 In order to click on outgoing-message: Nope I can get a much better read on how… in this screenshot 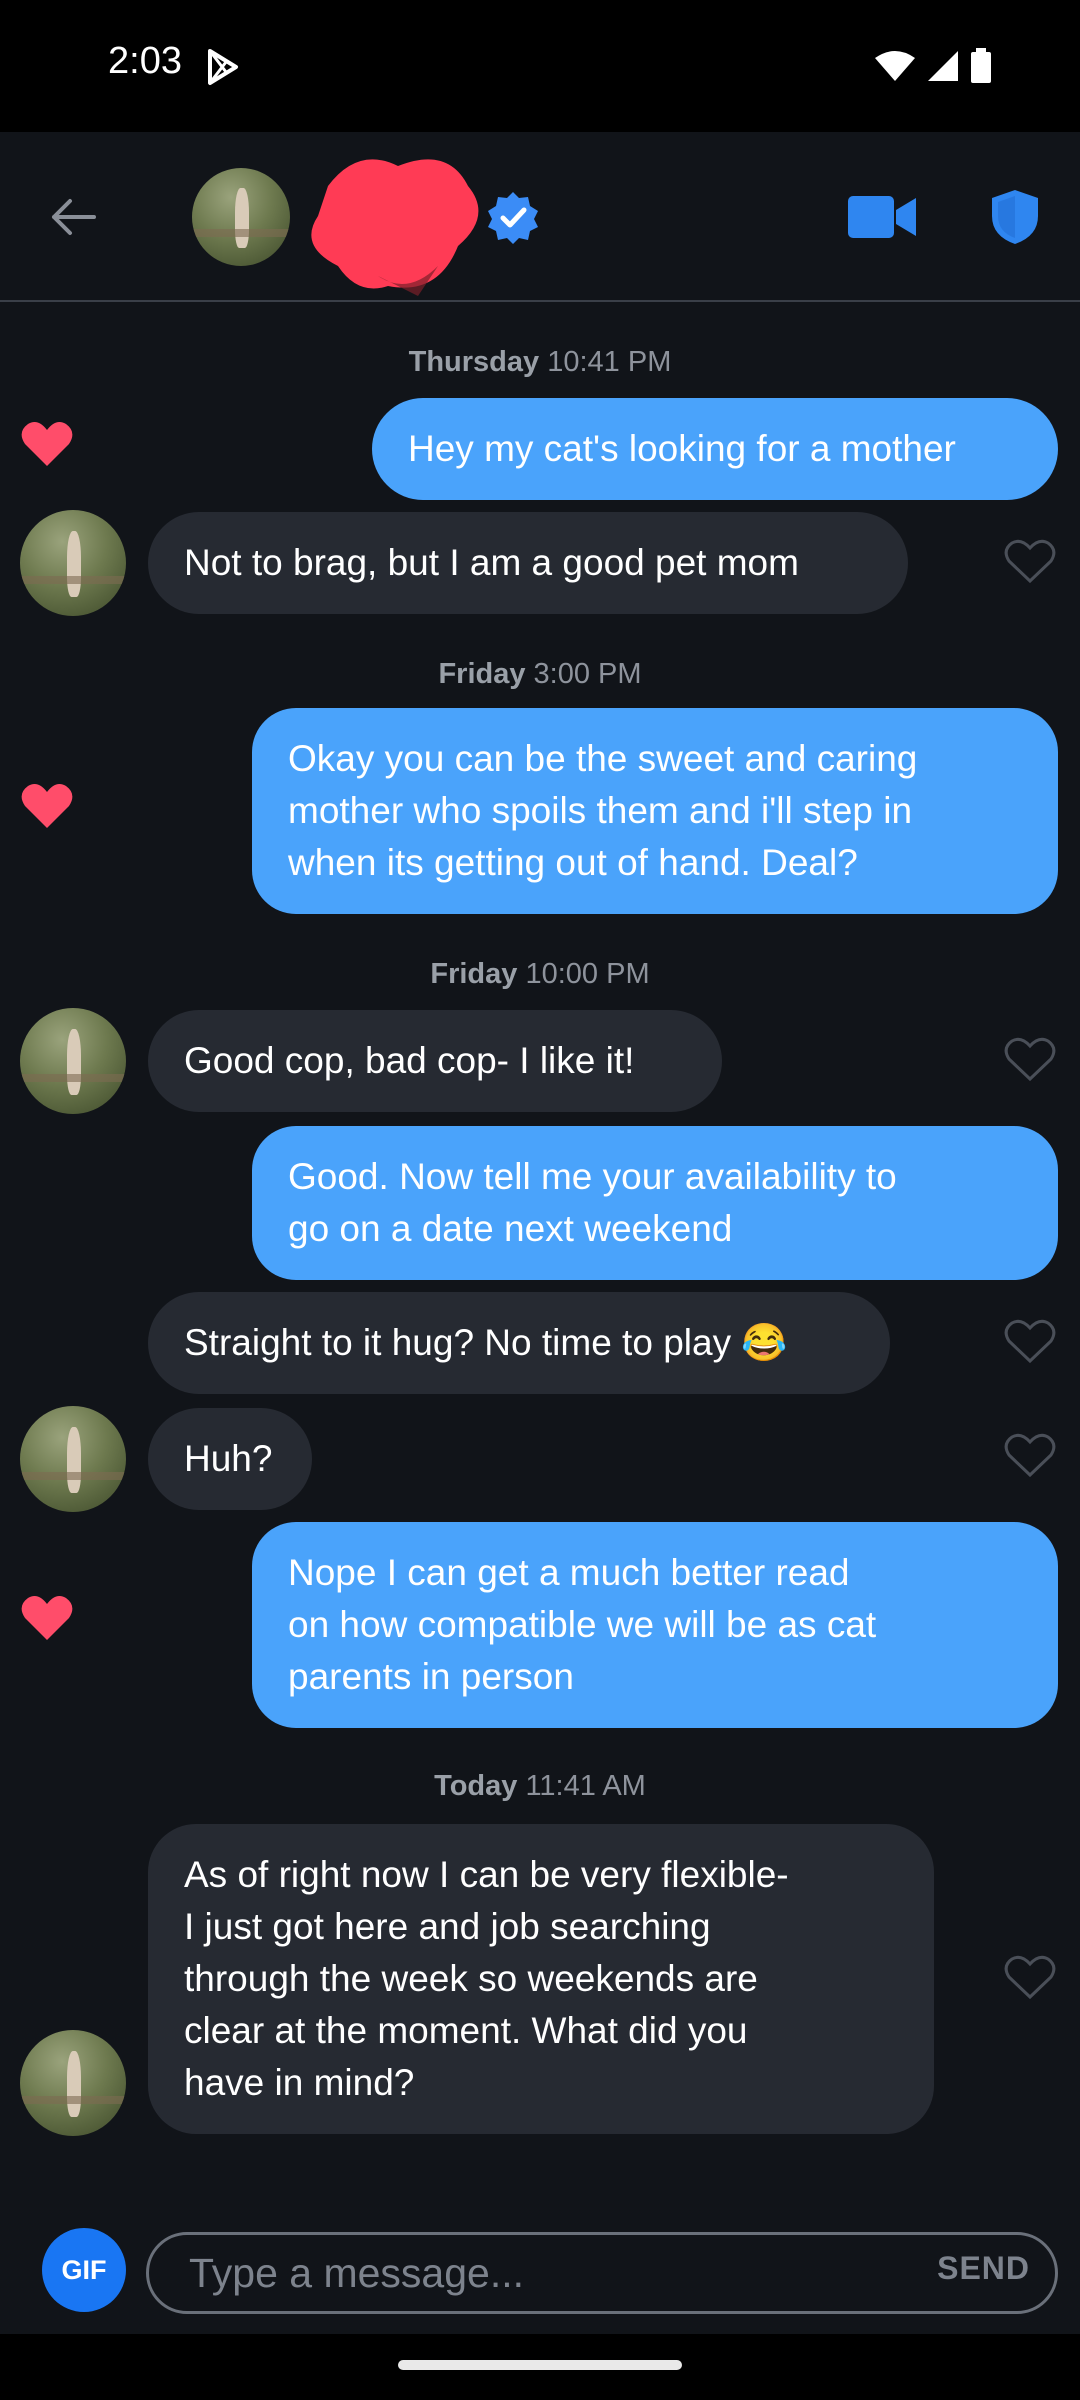, I will do `click(655, 1625)`.